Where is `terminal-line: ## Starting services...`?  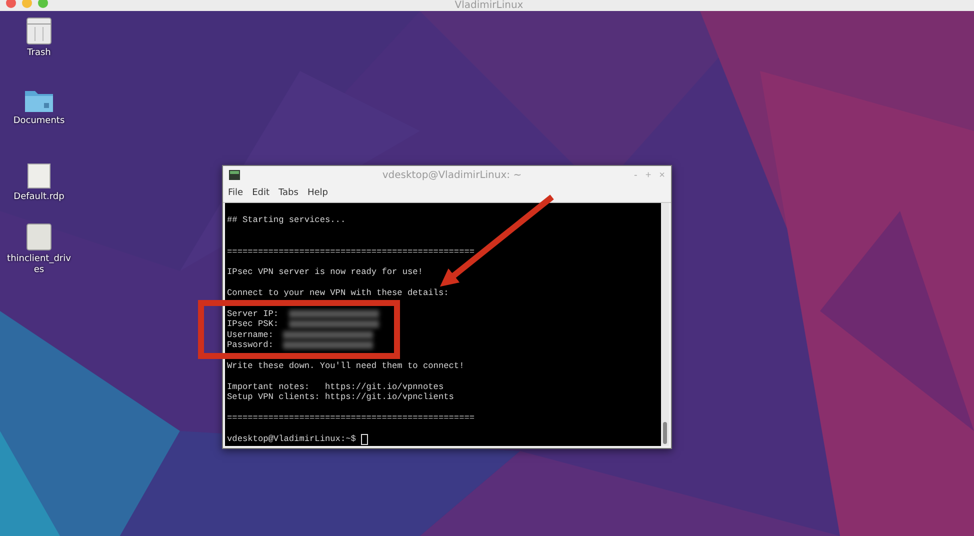 terminal-line: ## Starting services... is located at coordinates (286, 220).